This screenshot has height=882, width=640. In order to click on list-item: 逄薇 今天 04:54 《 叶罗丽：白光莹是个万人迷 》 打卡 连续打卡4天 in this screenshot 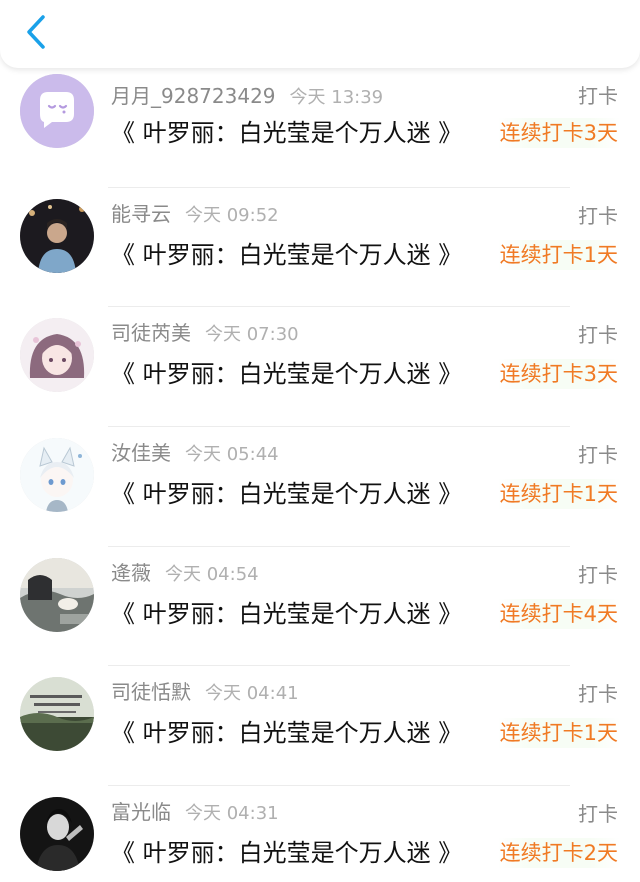, I will do `click(320, 607)`.